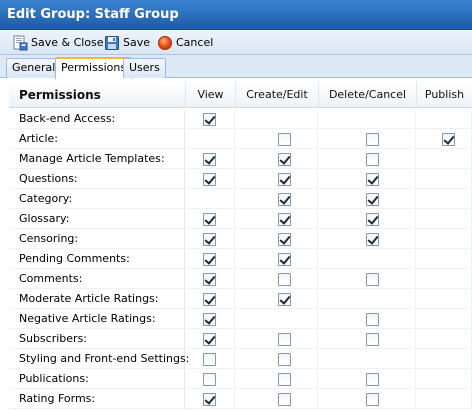 Image resolution: width=472 pixels, height=410 pixels. What do you see at coordinates (444, 95) in the screenshot?
I see `header-publish: Publish` at bounding box center [444, 95].